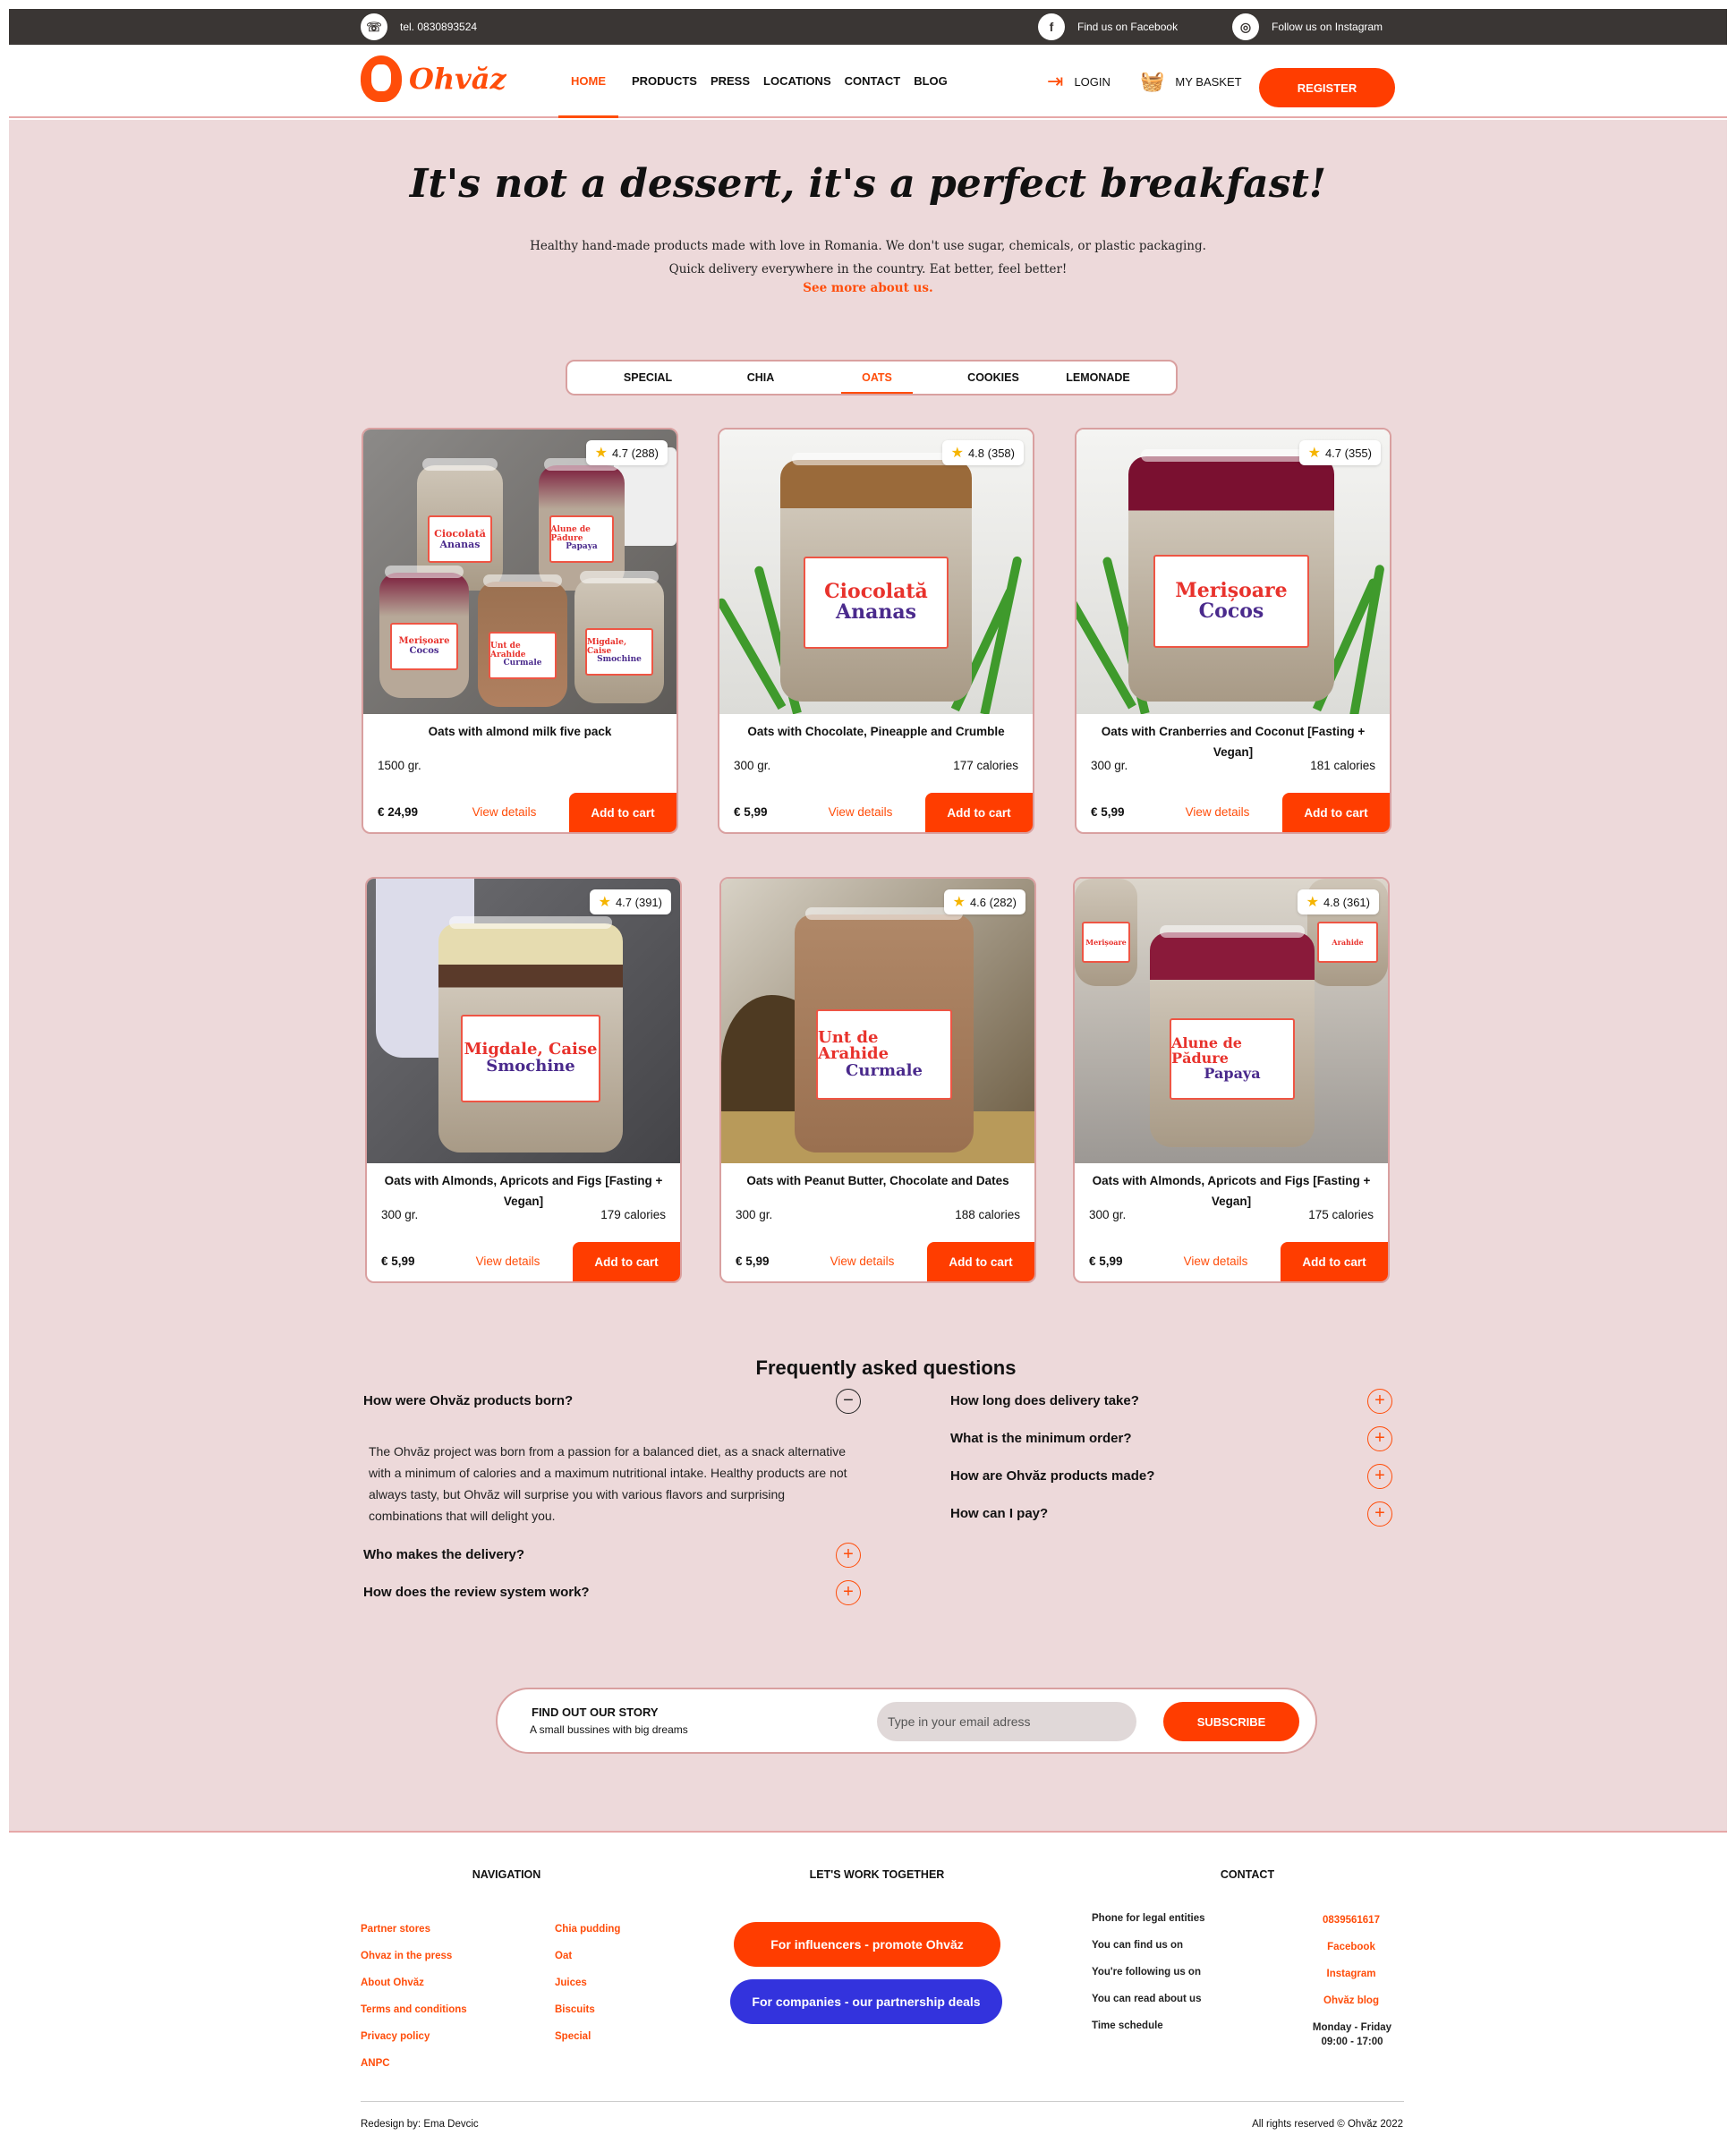 The image size is (1736, 2135). I want to click on facebook-icon: f, so click(1051, 26).